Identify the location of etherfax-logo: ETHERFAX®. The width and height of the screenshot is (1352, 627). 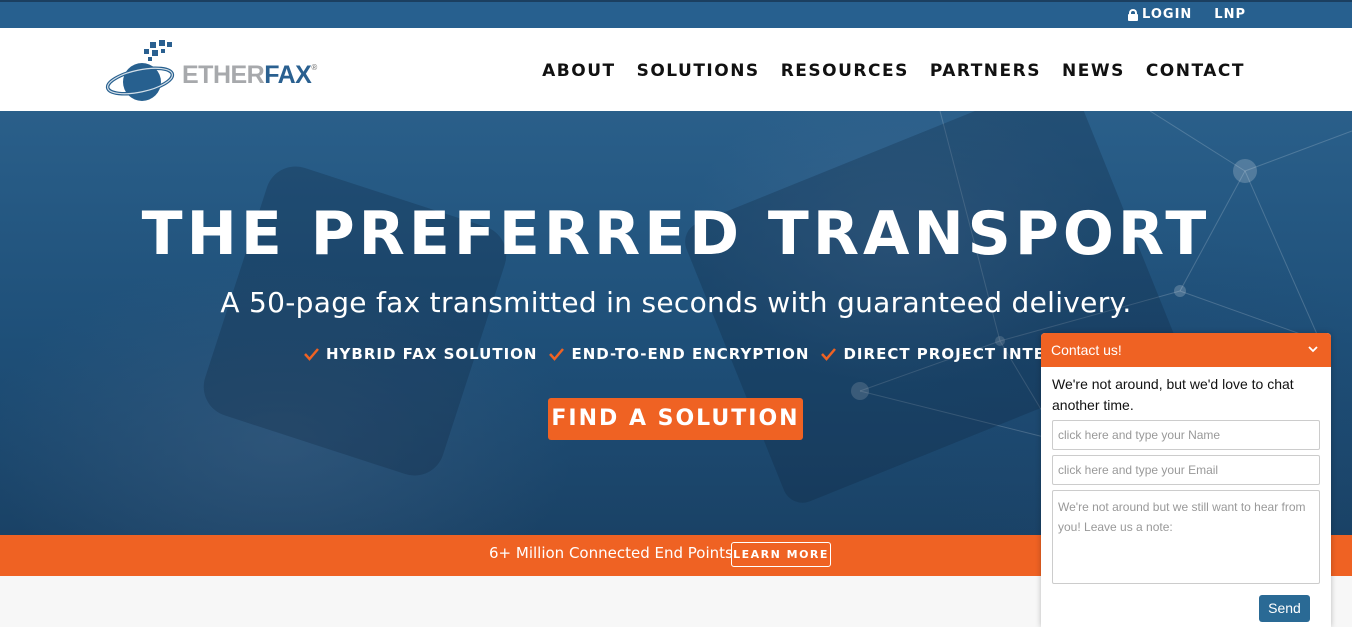
(210, 72).